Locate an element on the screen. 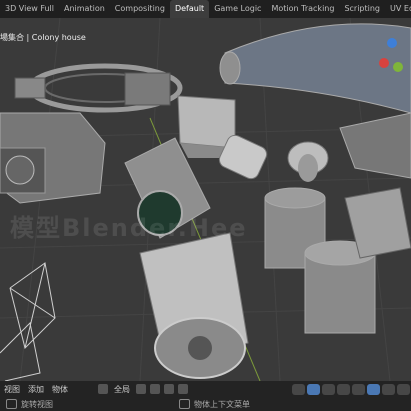  snap-target-icon is located at coordinates (169, 389).